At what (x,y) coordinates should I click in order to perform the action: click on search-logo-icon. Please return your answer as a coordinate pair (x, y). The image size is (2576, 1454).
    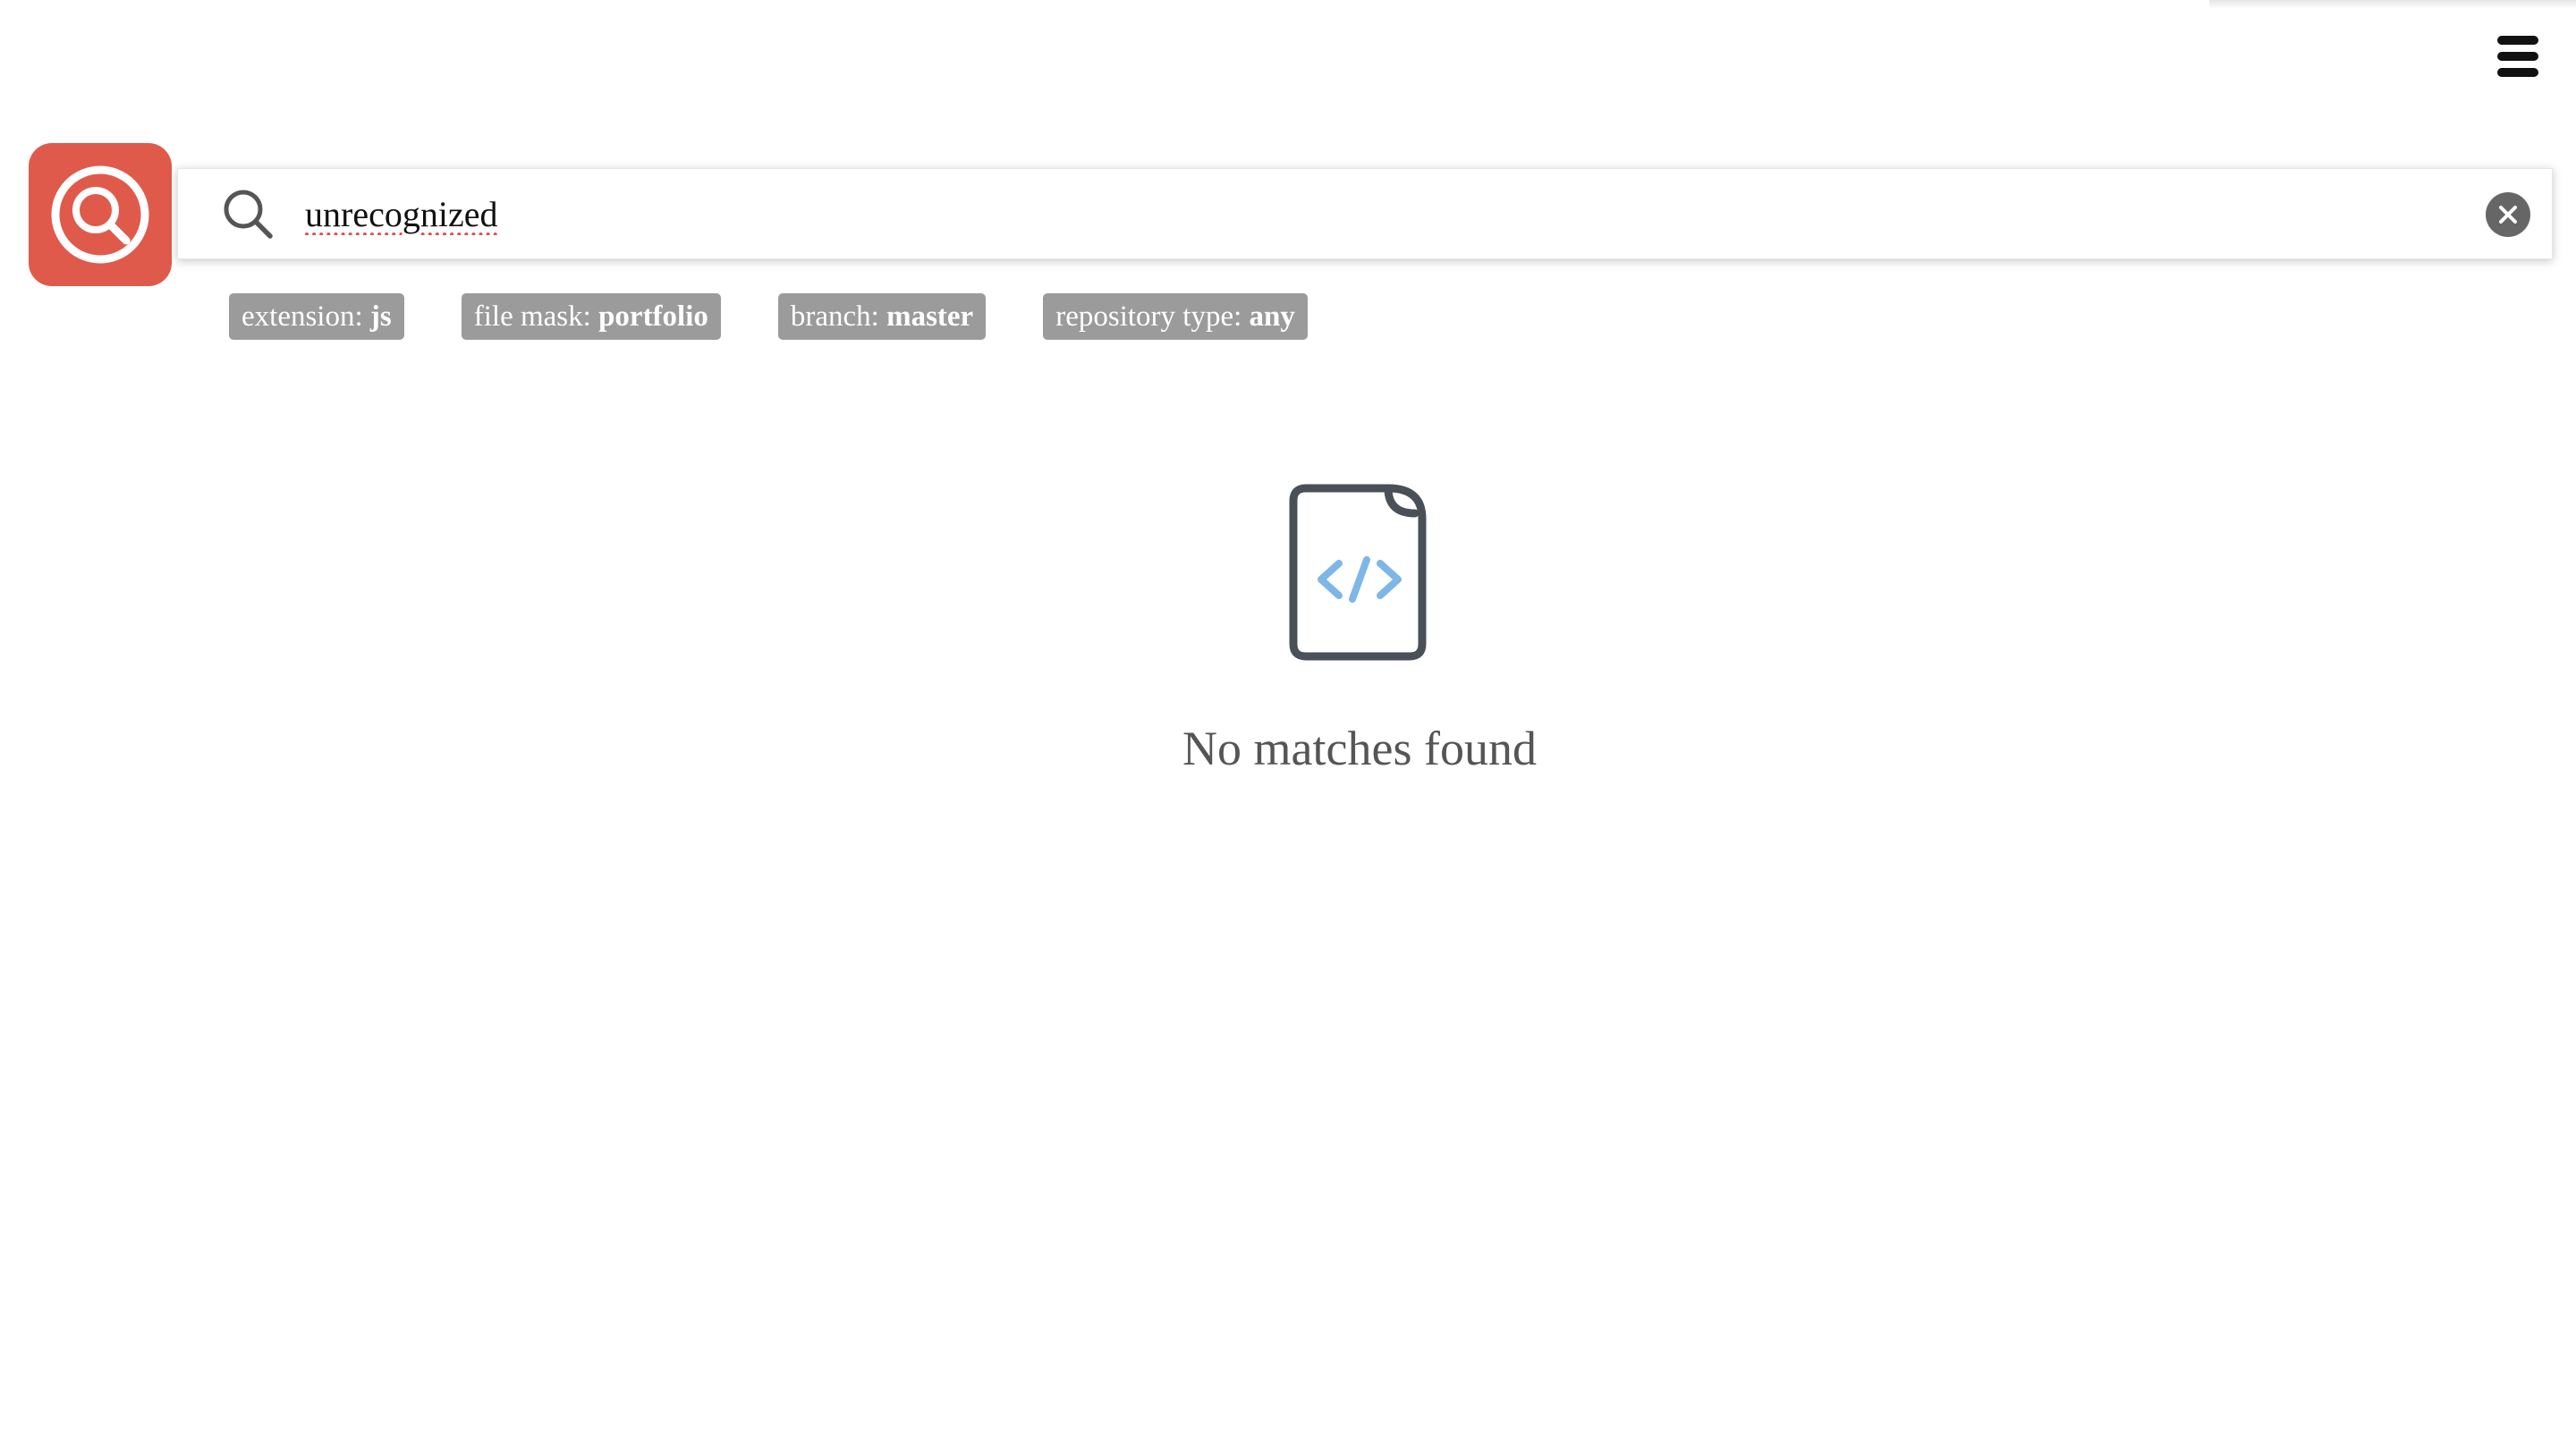
    Looking at the image, I should click on (100, 215).